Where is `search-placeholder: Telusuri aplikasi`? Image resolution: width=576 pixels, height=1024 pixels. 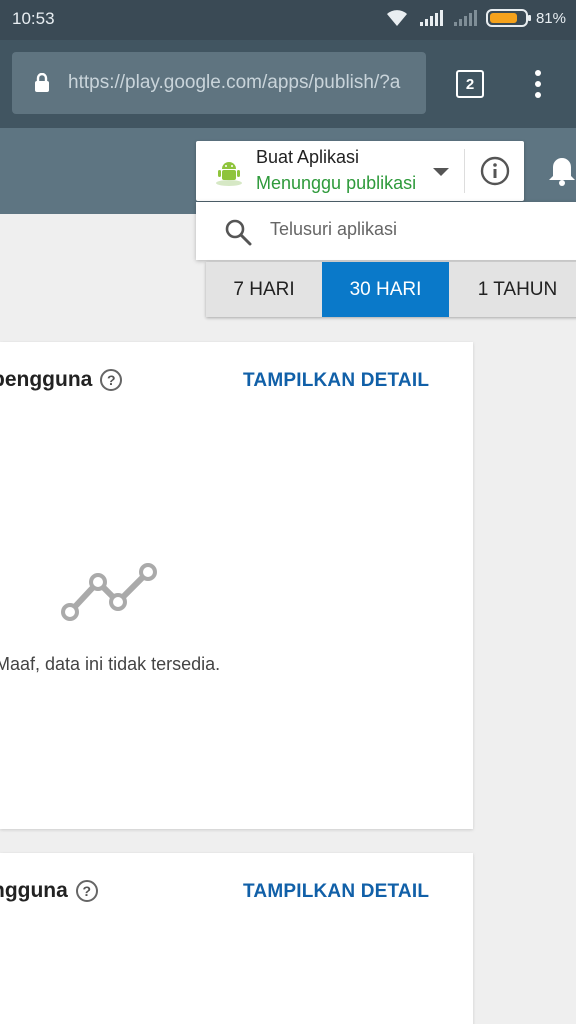 search-placeholder: Telusuri aplikasi is located at coordinates (334, 229).